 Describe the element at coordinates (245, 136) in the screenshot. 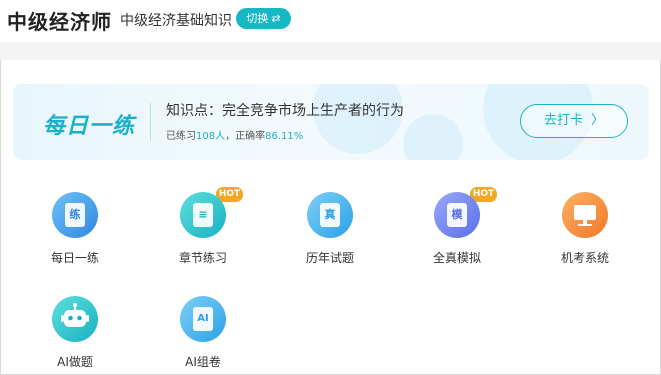

I see `accuracy-prefix: ，正确率` at that location.